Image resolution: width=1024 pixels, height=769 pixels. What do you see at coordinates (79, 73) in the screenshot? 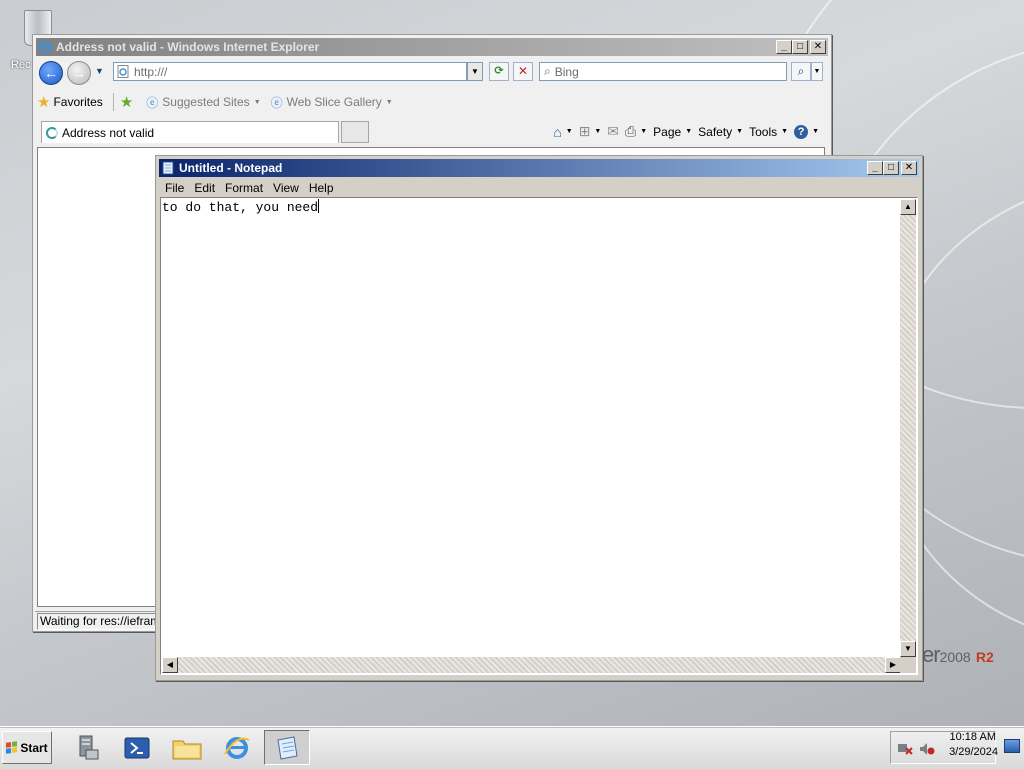
I see `forward-button: →` at bounding box center [79, 73].